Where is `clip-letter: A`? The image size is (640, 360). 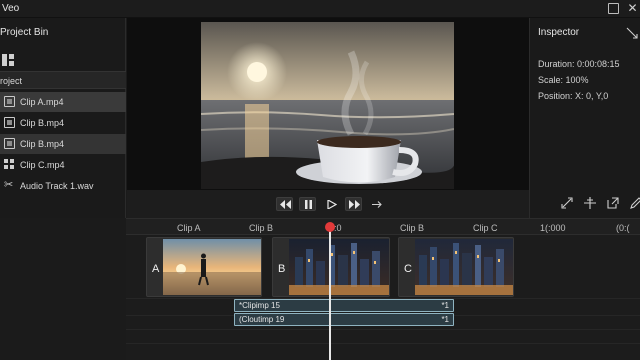 clip-letter: A is located at coordinates (156, 269).